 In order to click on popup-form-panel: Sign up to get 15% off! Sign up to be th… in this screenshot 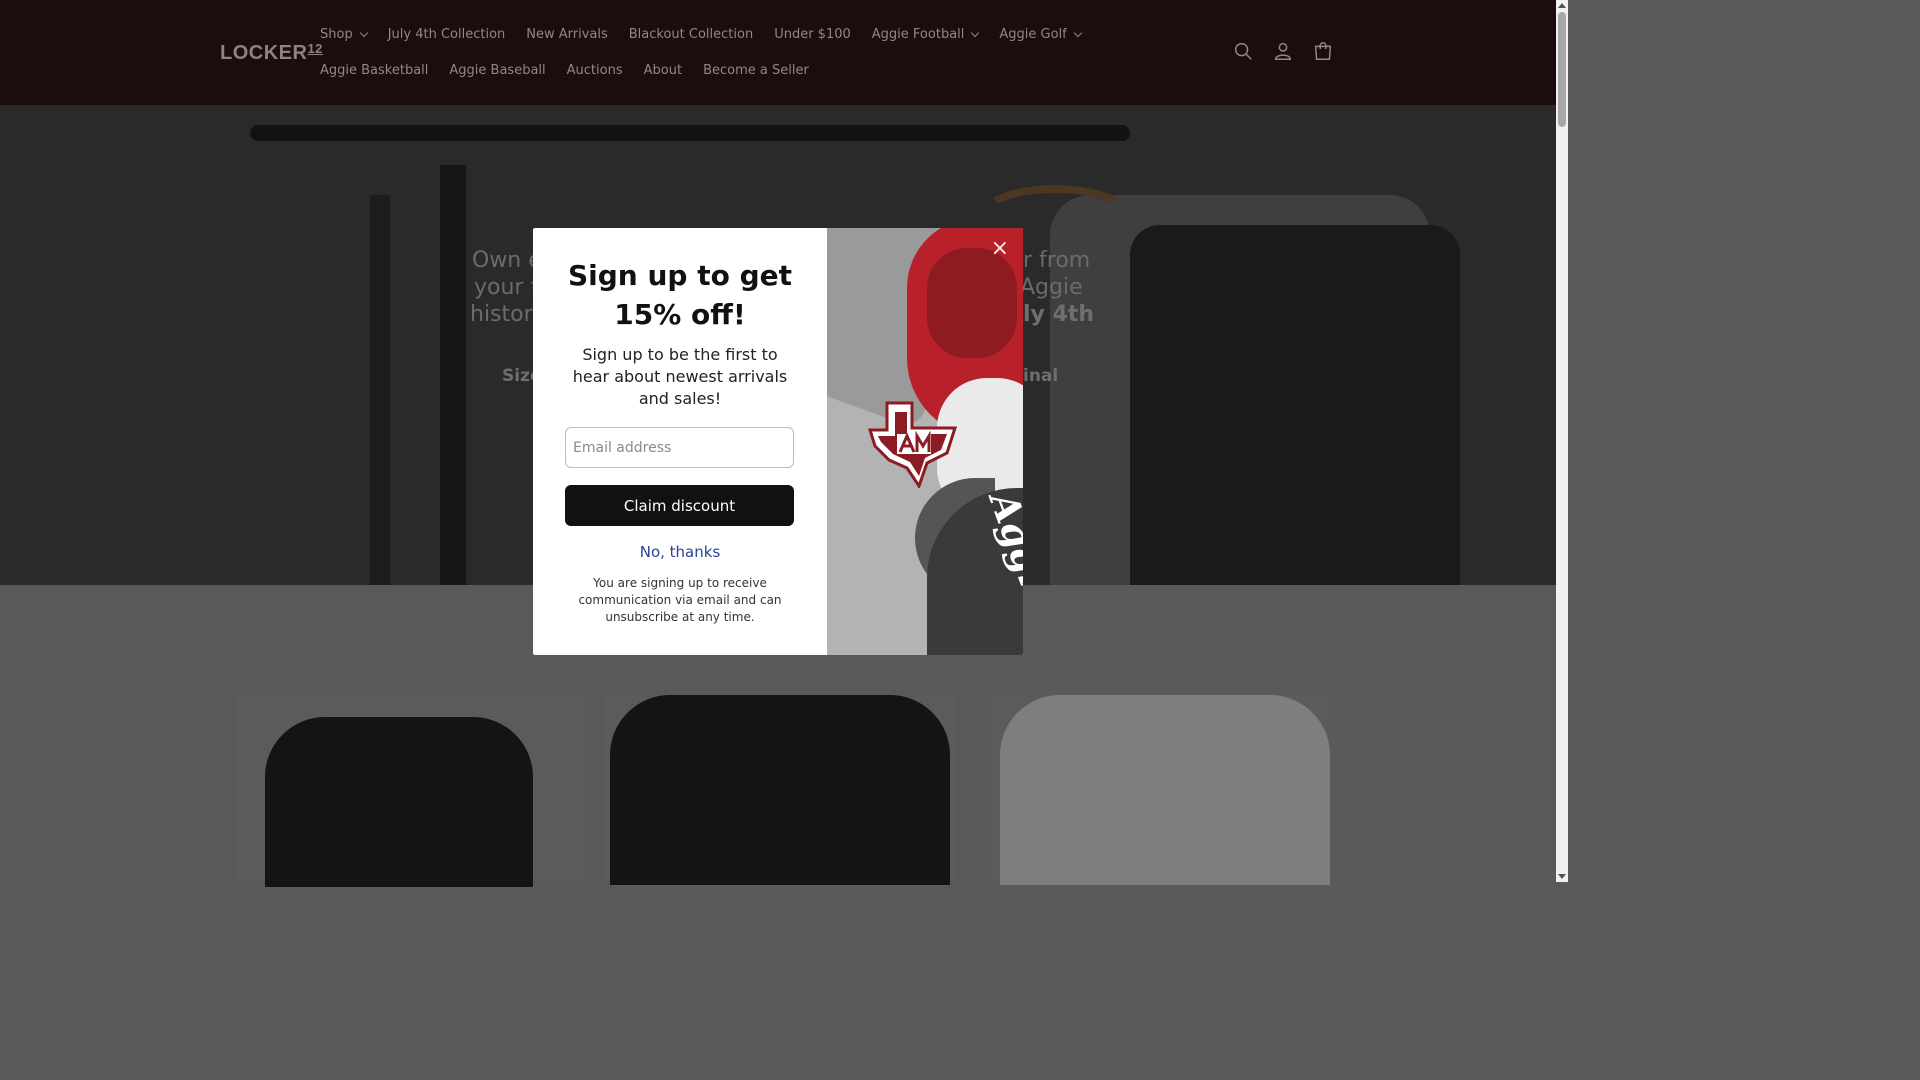, I will do `click(680, 441)`.